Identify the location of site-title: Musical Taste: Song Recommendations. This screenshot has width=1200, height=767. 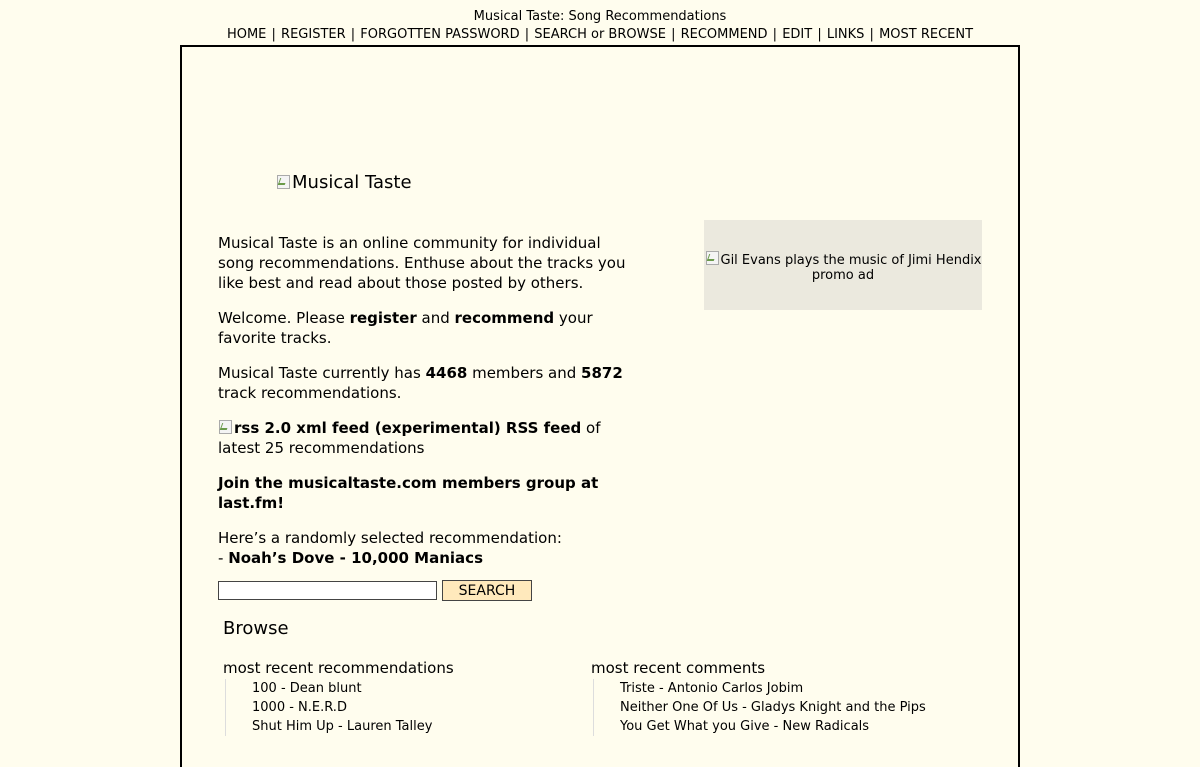
(600, 16).